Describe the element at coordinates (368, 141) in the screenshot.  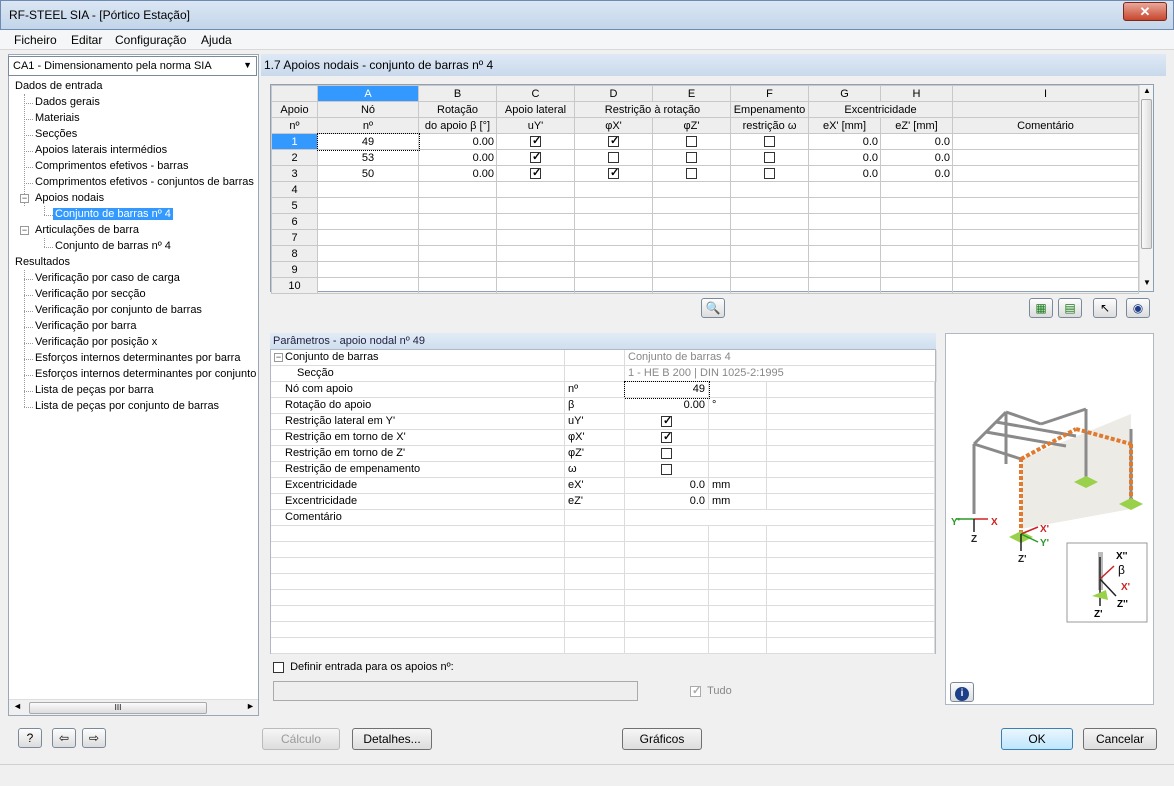
I see `node-cell: 49` at that location.